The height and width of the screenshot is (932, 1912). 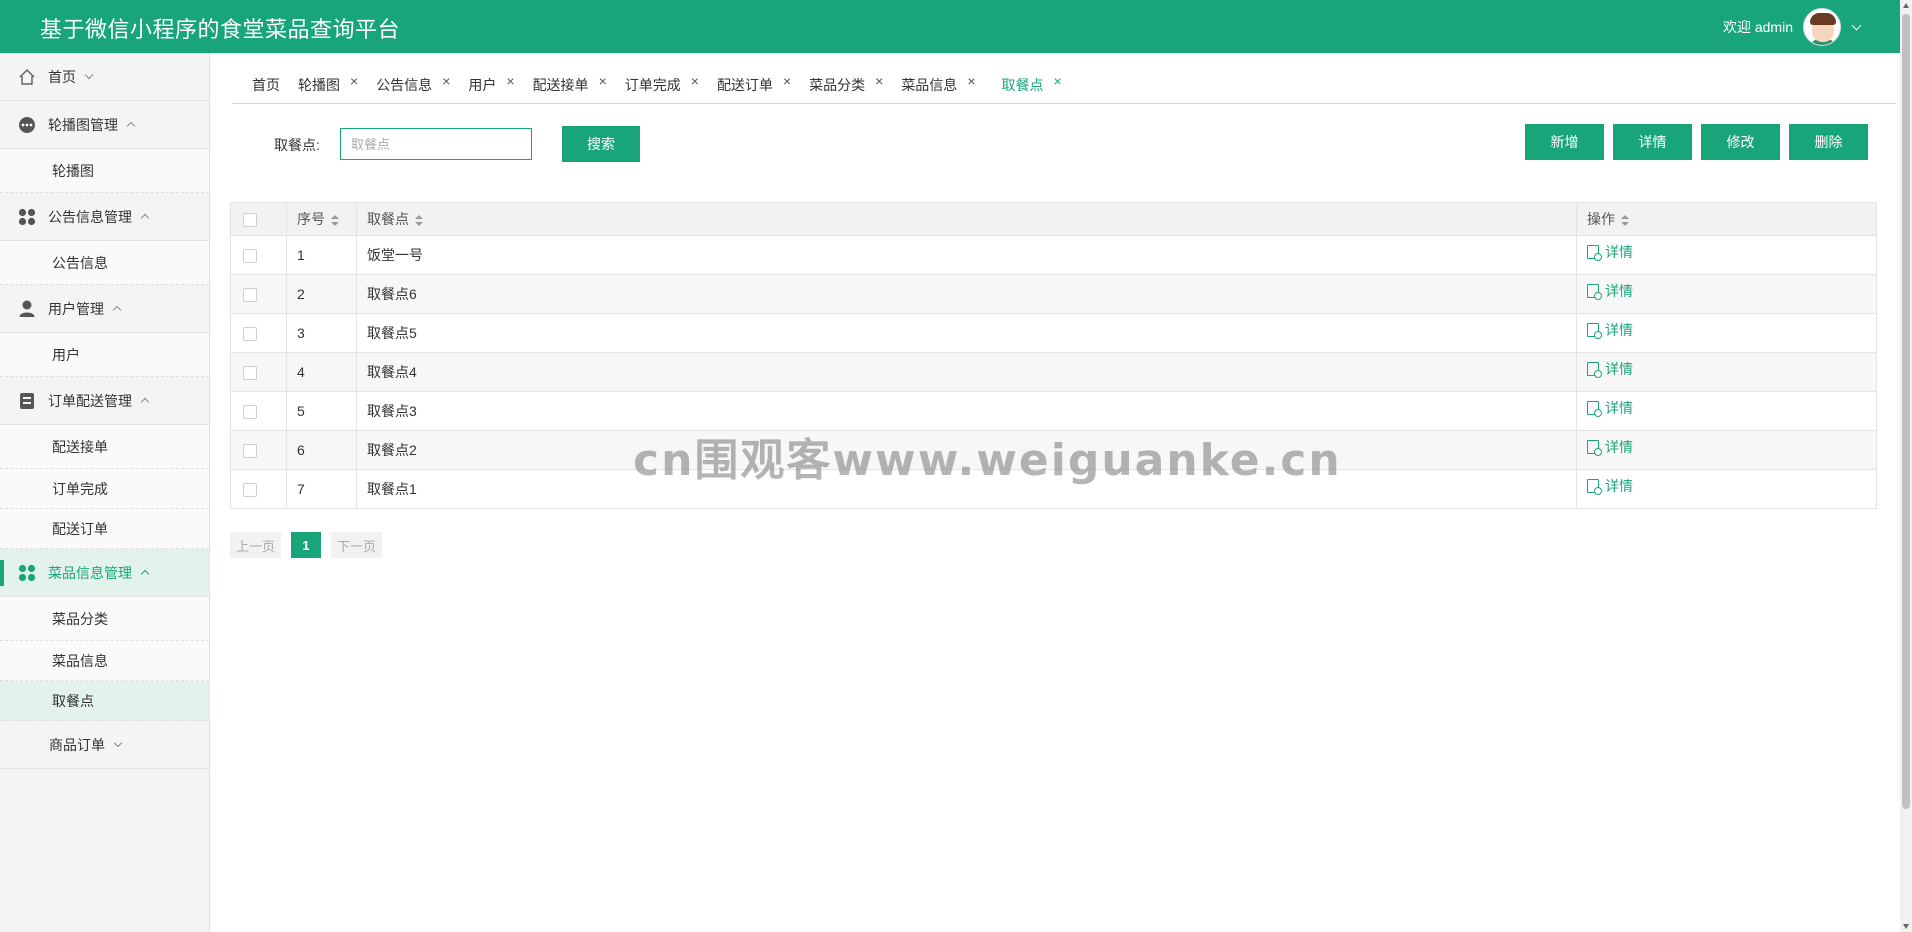 I want to click on detail-button: 详情, so click(x=1652, y=142).